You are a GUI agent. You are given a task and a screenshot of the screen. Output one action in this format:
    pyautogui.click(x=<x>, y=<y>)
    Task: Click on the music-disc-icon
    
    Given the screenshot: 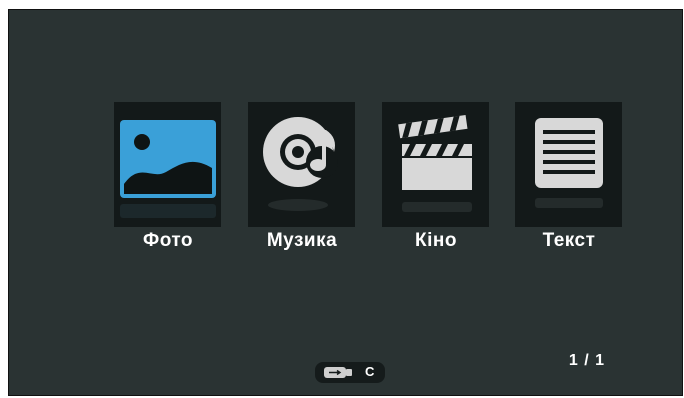 What is the action you would take?
    pyautogui.click(x=300, y=164)
    